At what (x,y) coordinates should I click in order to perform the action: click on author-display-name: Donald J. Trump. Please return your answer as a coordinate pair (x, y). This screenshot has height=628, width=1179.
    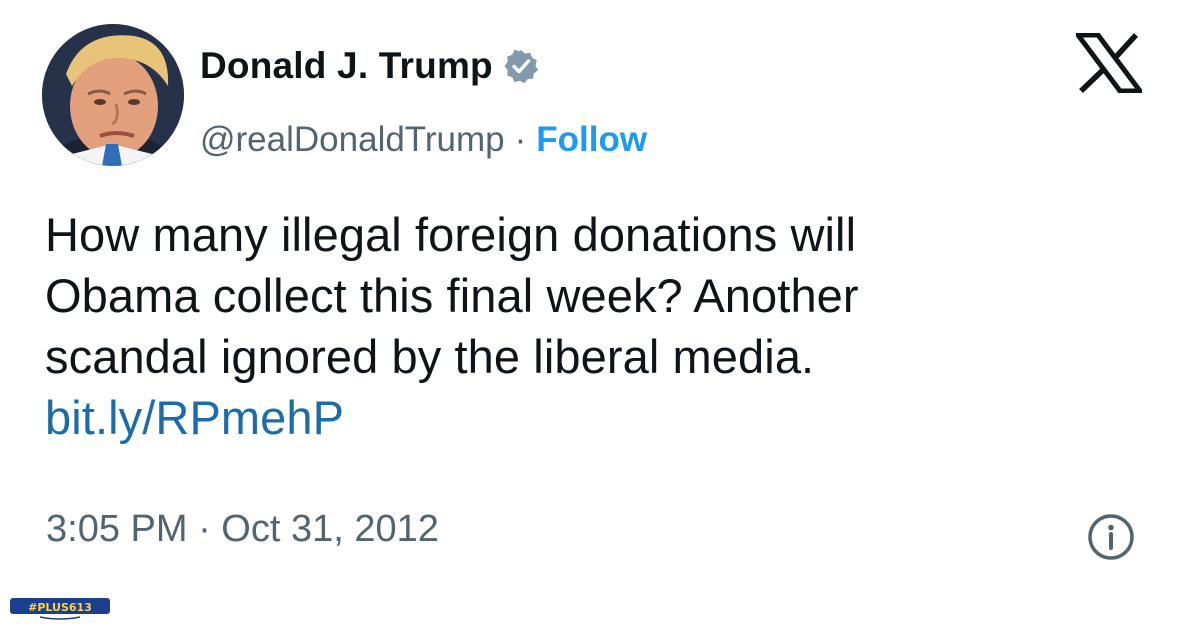
    Looking at the image, I should click on (346, 66).